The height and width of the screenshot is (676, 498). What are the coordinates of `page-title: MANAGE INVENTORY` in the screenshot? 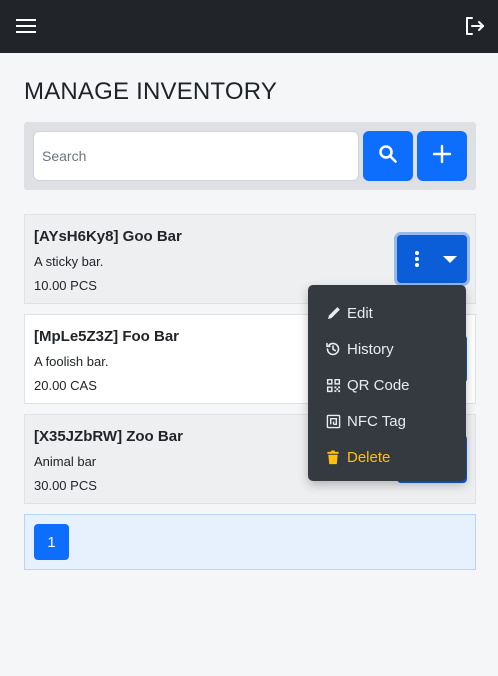 It's located at (151, 91).